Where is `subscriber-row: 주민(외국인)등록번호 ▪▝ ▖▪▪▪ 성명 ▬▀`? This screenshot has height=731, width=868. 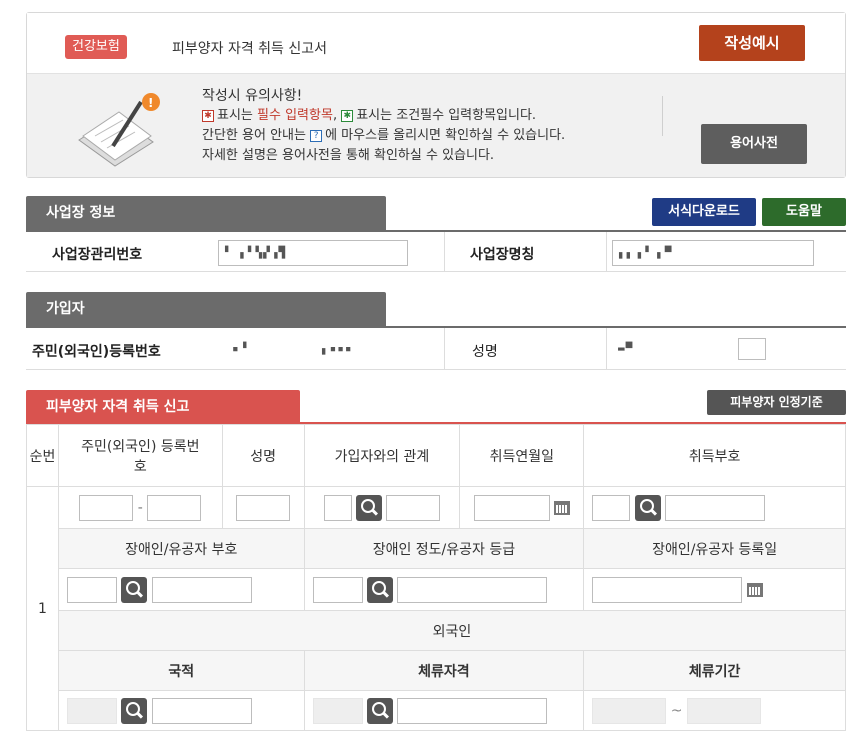 subscriber-row: 주민(외국인)등록번호 ▪▝ ▖▪▪▪ 성명 ▬▀ is located at coordinates (436, 349).